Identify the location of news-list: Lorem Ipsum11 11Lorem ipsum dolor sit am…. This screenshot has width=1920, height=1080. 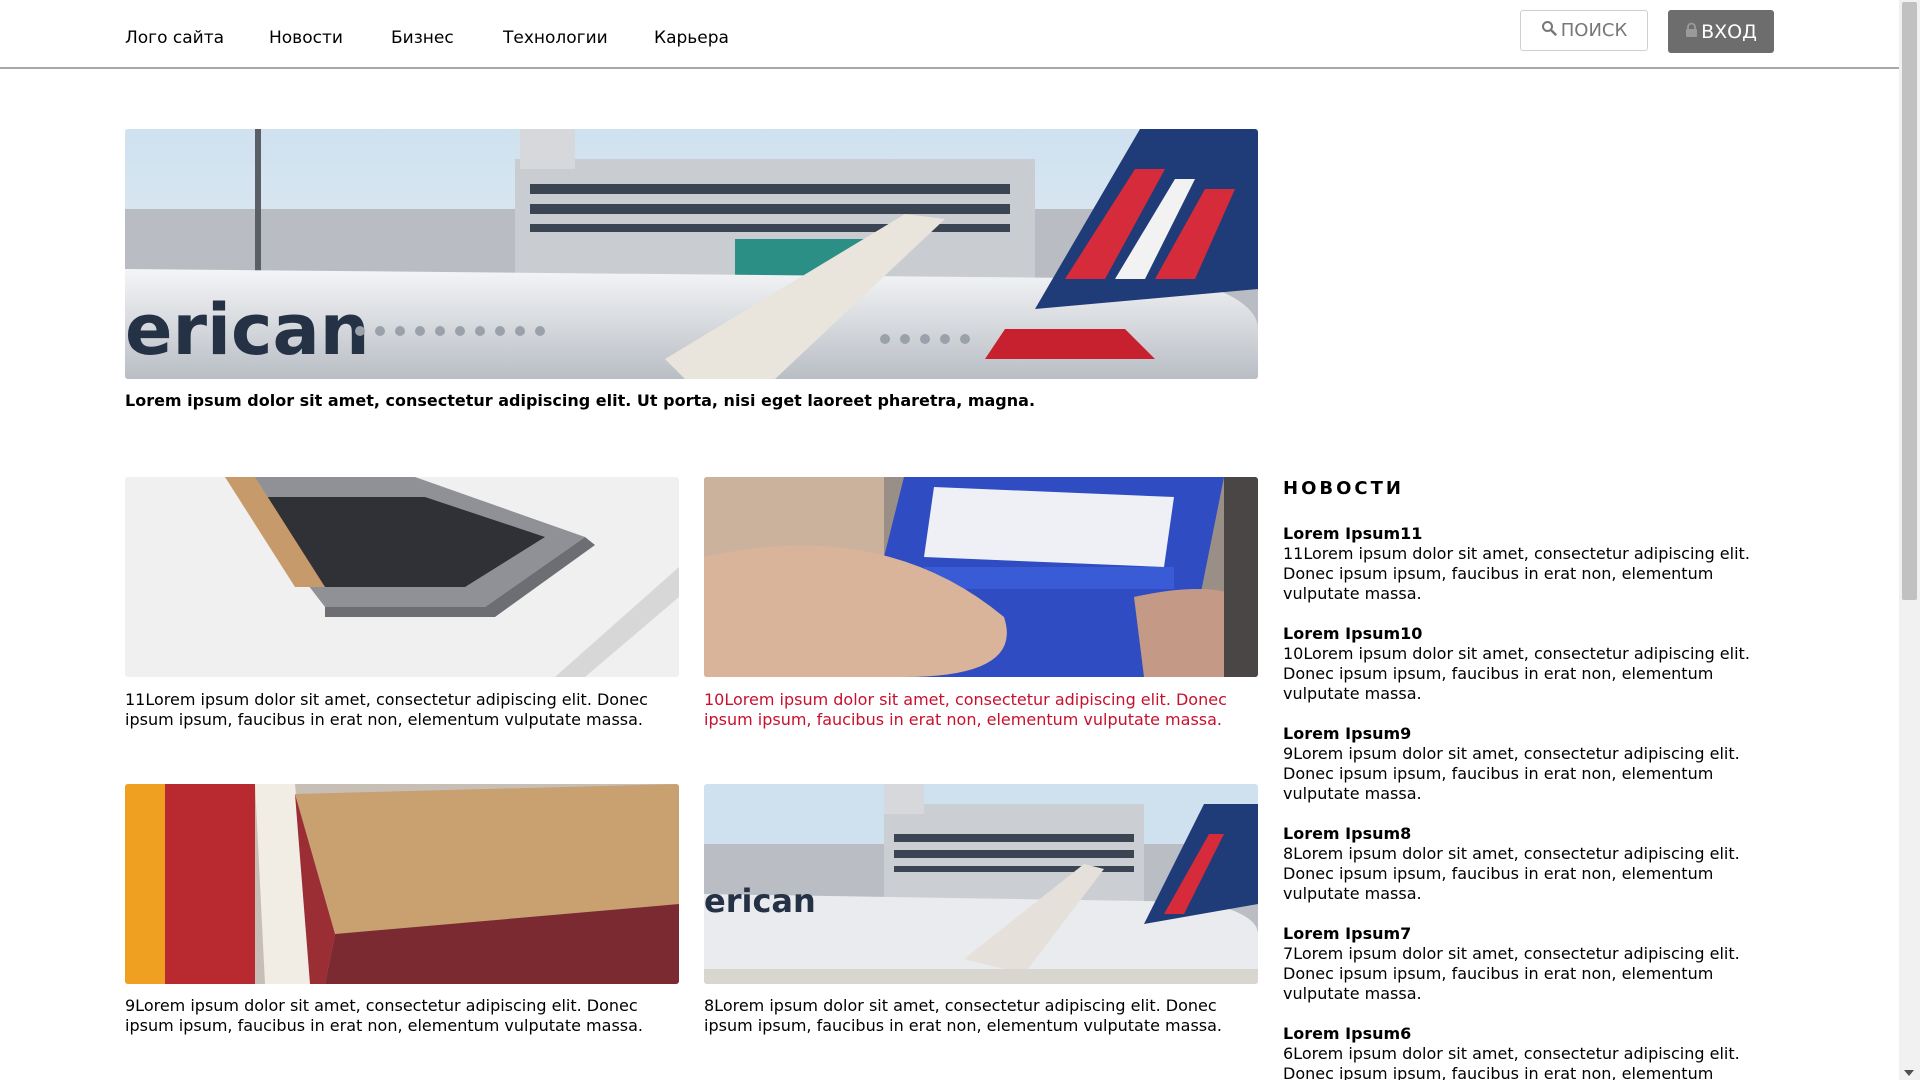
(1523, 802).